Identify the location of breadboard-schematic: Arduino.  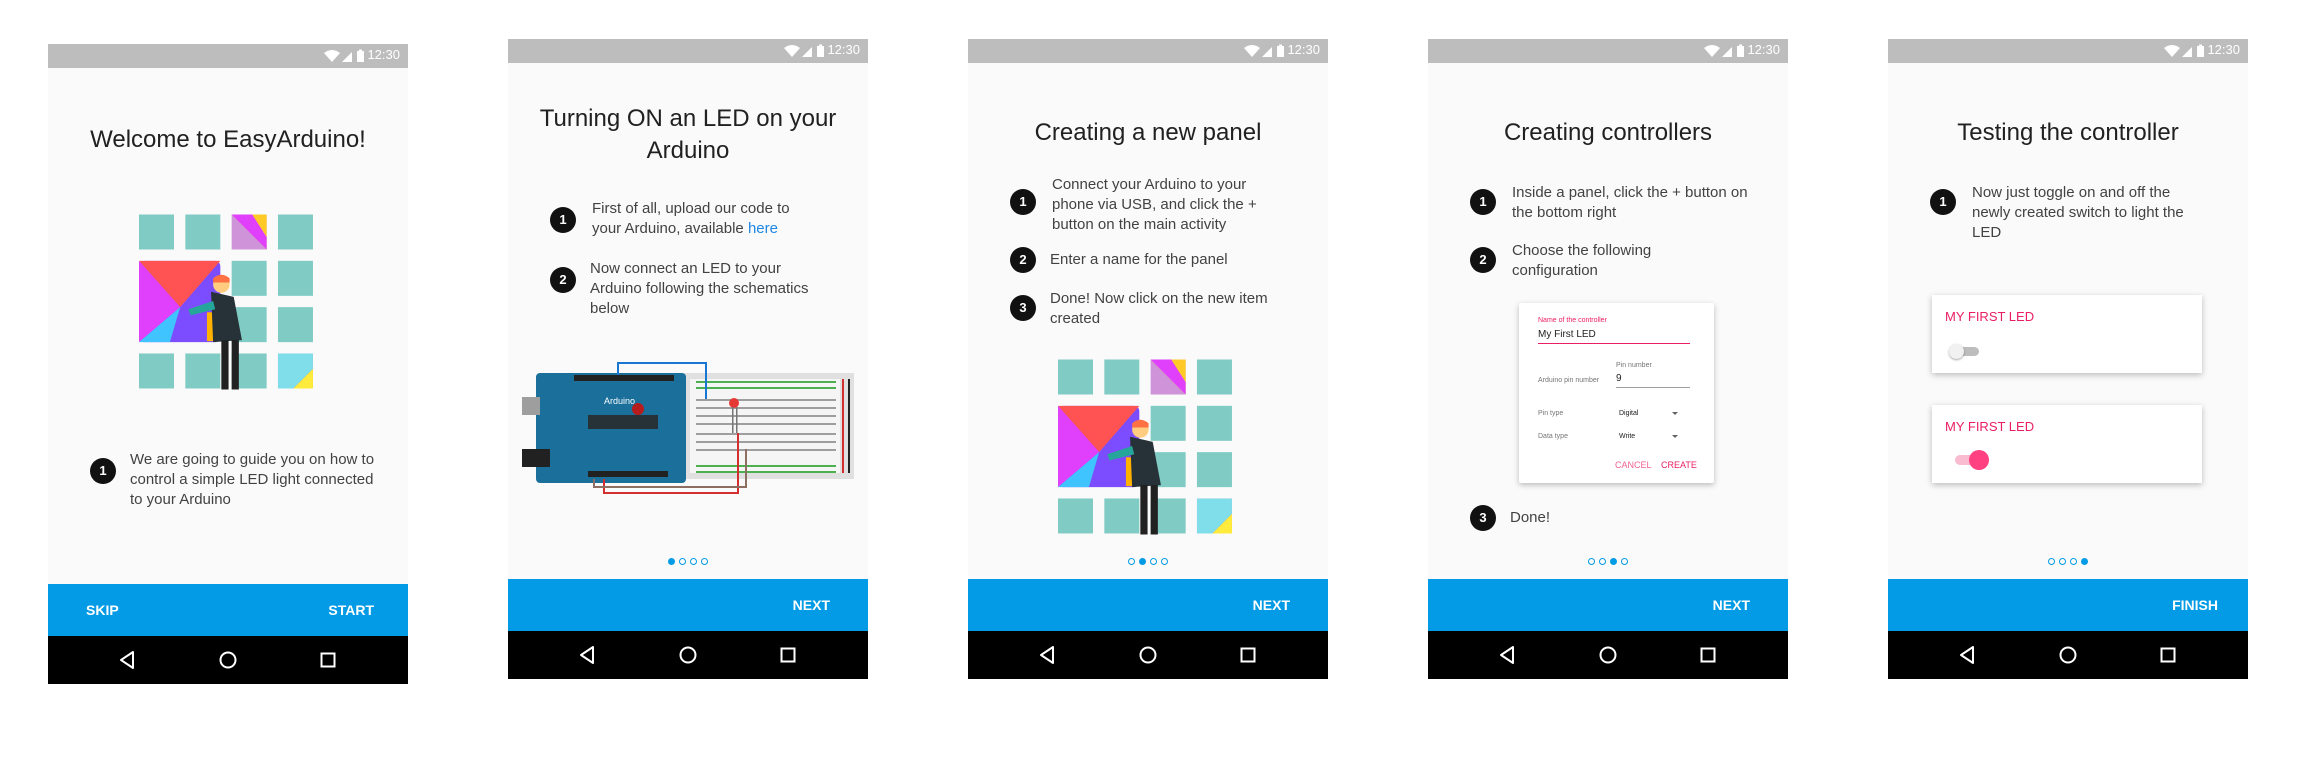
(688, 428).